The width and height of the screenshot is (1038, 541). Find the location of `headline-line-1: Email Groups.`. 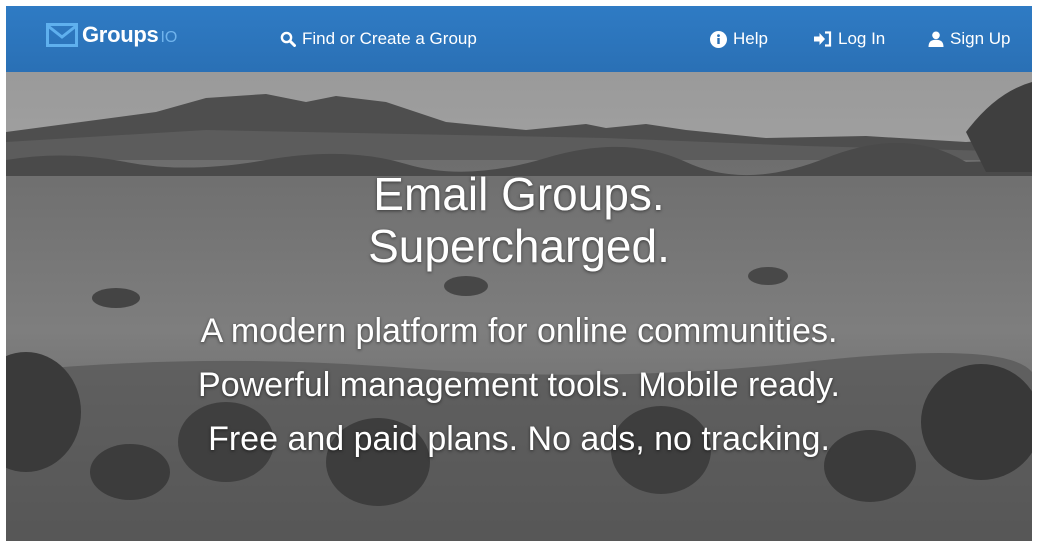

headline-line-1: Email Groups. is located at coordinates (519, 194).